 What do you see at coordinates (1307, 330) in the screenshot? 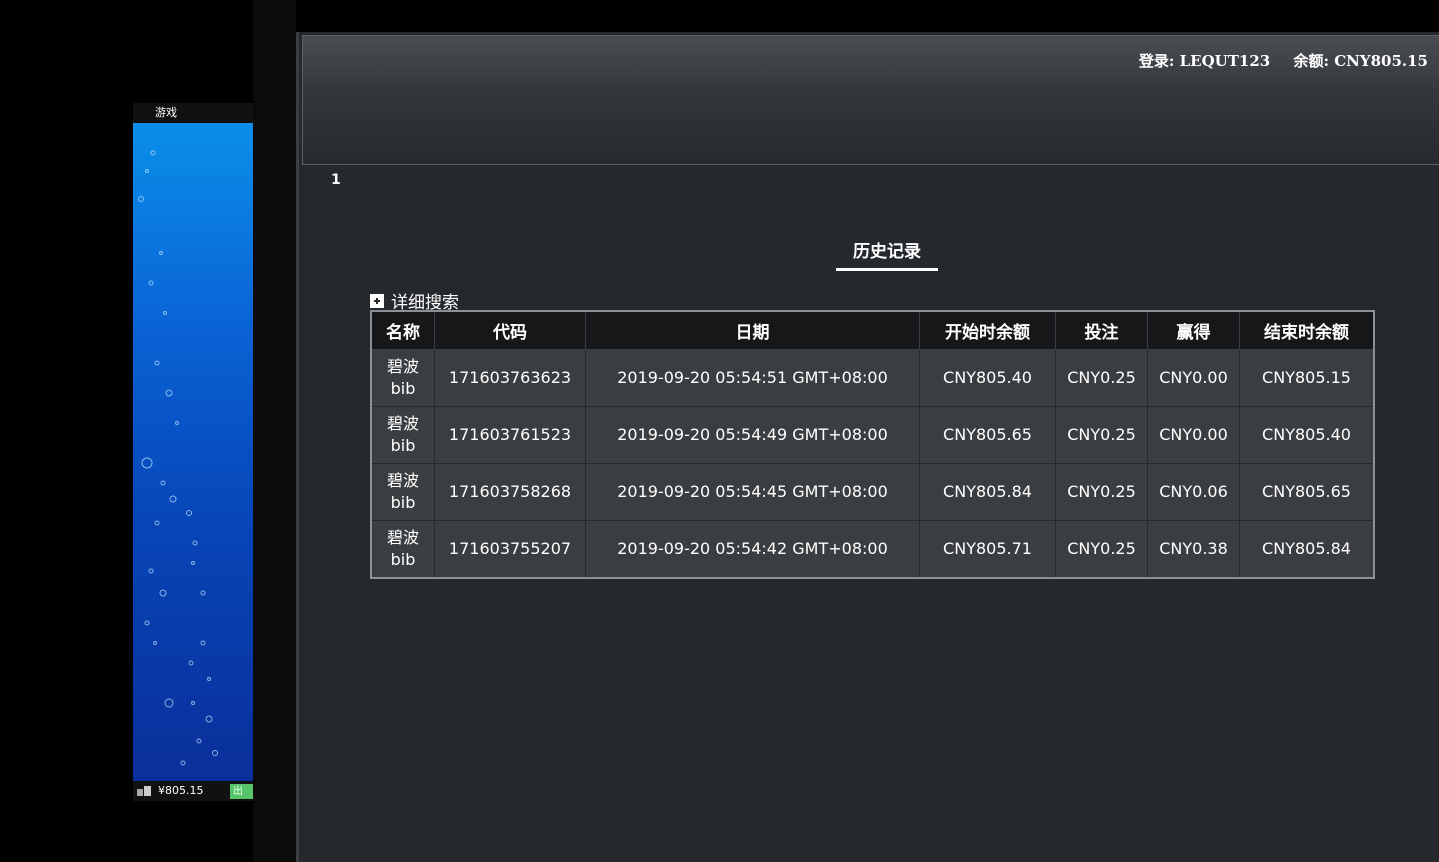
I see `column-header-end-balance: 结束时余额` at bounding box center [1307, 330].